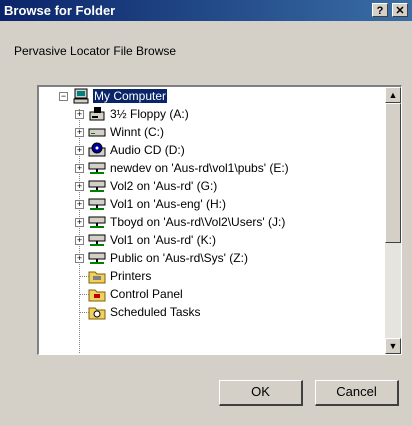 Image resolution: width=412 pixels, height=426 pixels. What do you see at coordinates (131, 276) in the screenshot?
I see `tree-item-label: Printers` at bounding box center [131, 276].